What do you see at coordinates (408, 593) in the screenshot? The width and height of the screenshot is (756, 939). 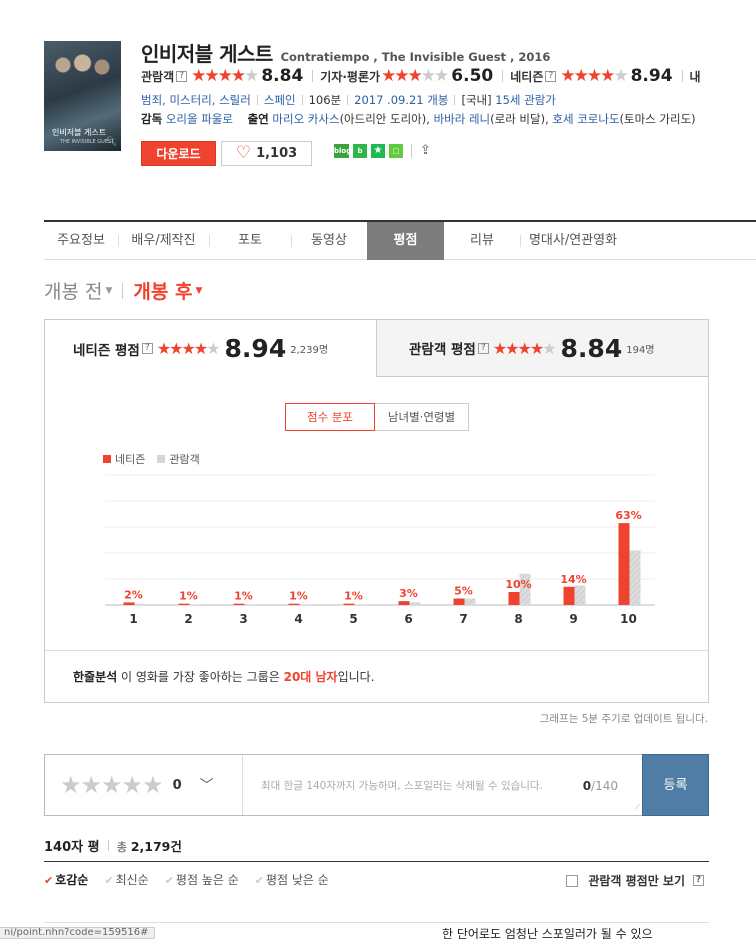 I see `data-label: 3%` at bounding box center [408, 593].